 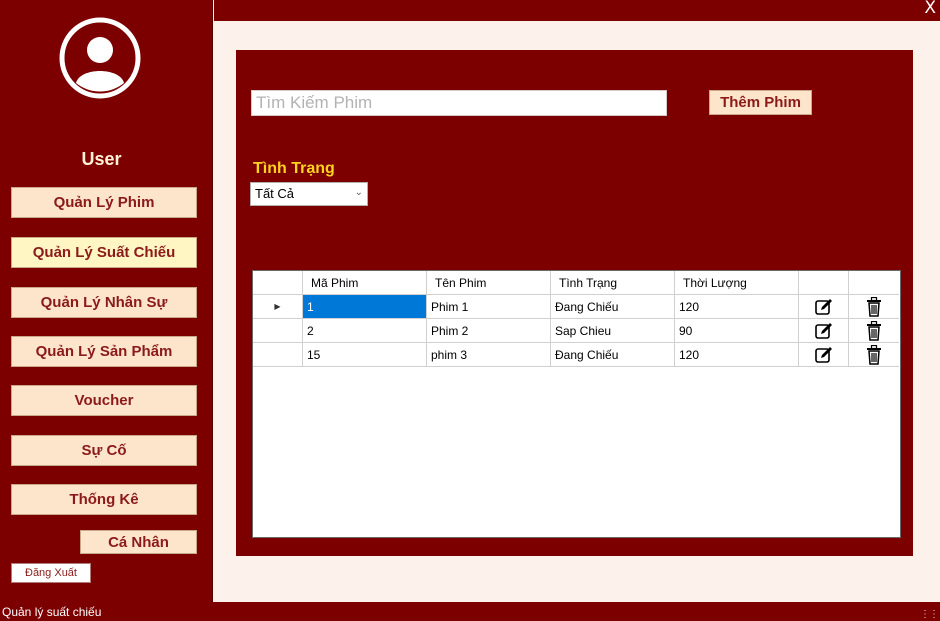 I want to click on row-selector: ▶, so click(x=278, y=307).